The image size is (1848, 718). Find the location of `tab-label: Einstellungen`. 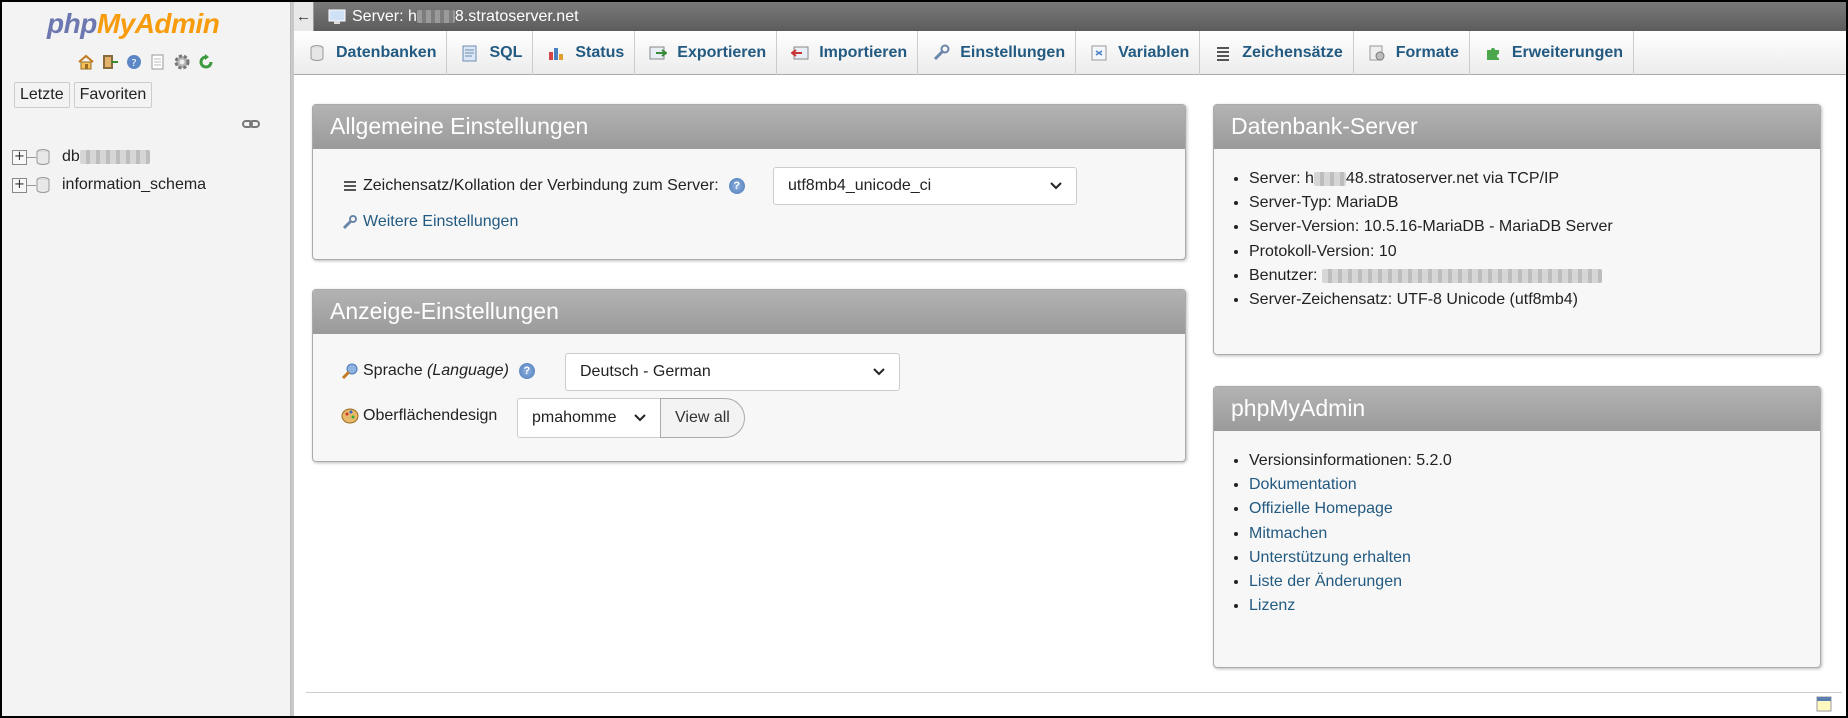

tab-label: Einstellungen is located at coordinates (1013, 52).